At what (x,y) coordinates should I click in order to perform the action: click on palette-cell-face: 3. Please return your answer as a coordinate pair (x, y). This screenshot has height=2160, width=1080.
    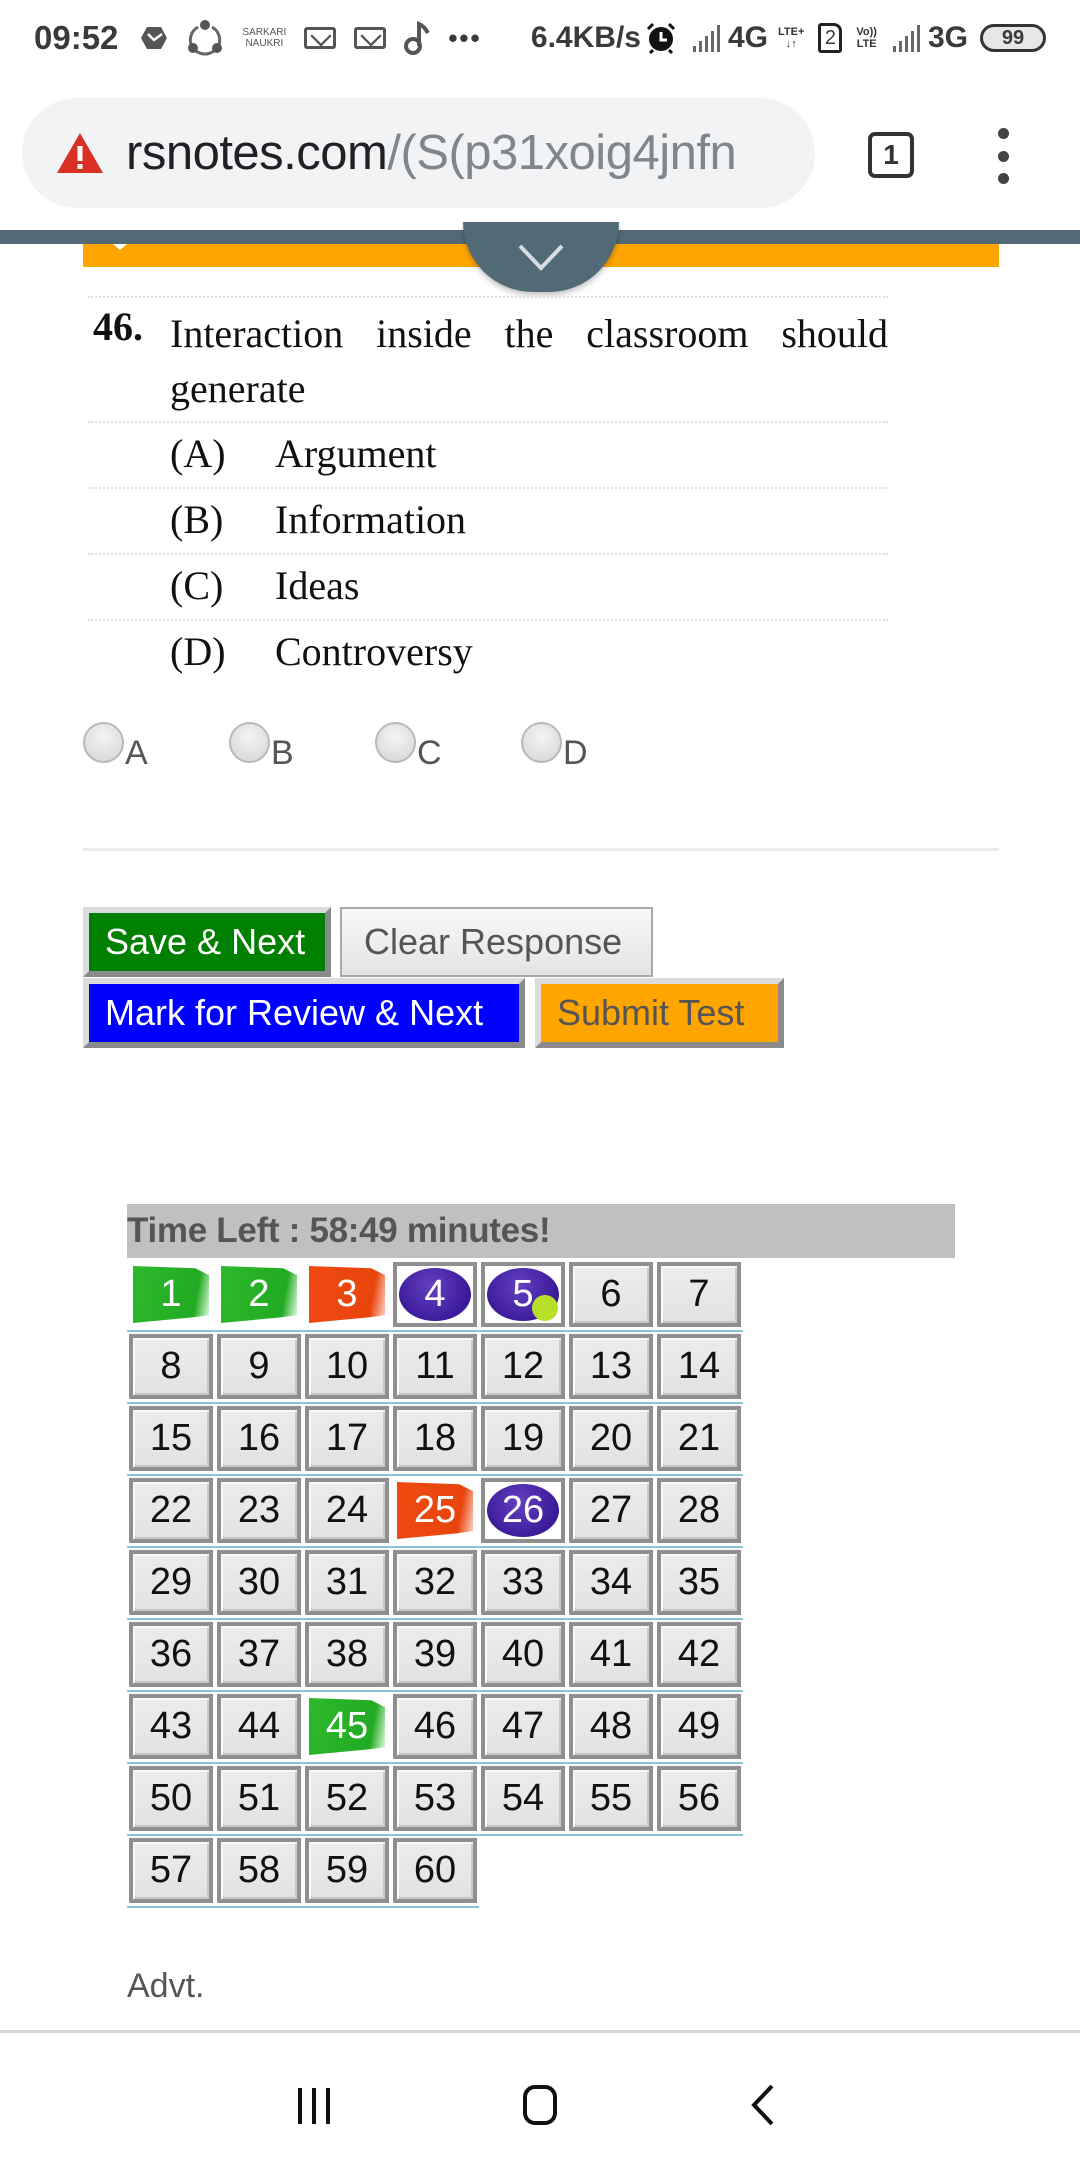
    Looking at the image, I should click on (347, 1294).